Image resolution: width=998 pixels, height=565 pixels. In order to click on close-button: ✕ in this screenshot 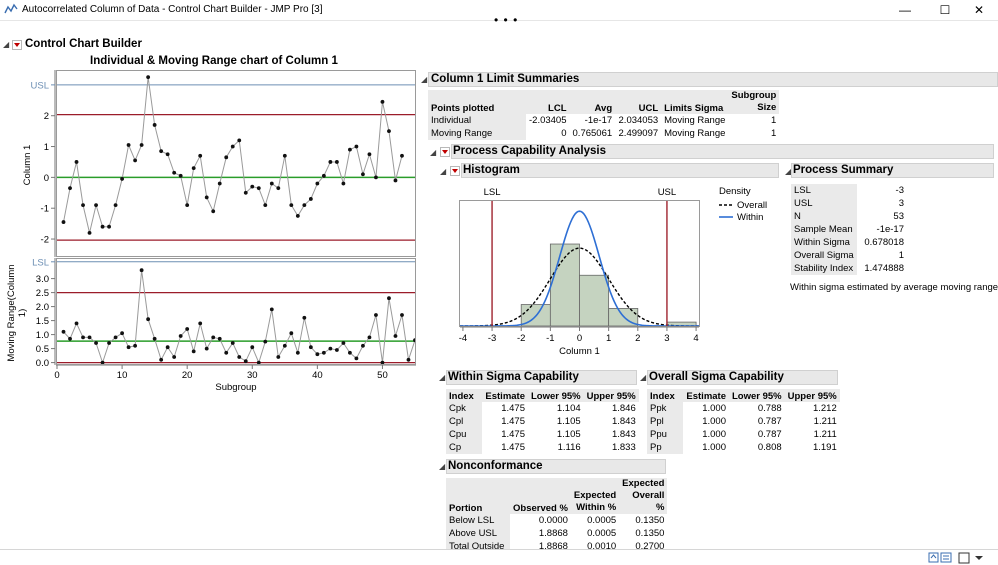, I will do `click(979, 10)`.